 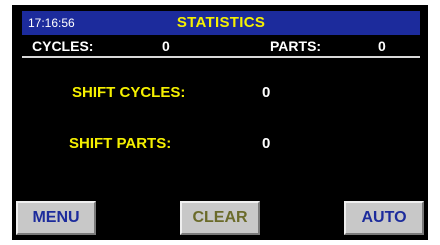 What do you see at coordinates (296, 46) in the screenshot?
I see `parts-label: PARTS:` at bounding box center [296, 46].